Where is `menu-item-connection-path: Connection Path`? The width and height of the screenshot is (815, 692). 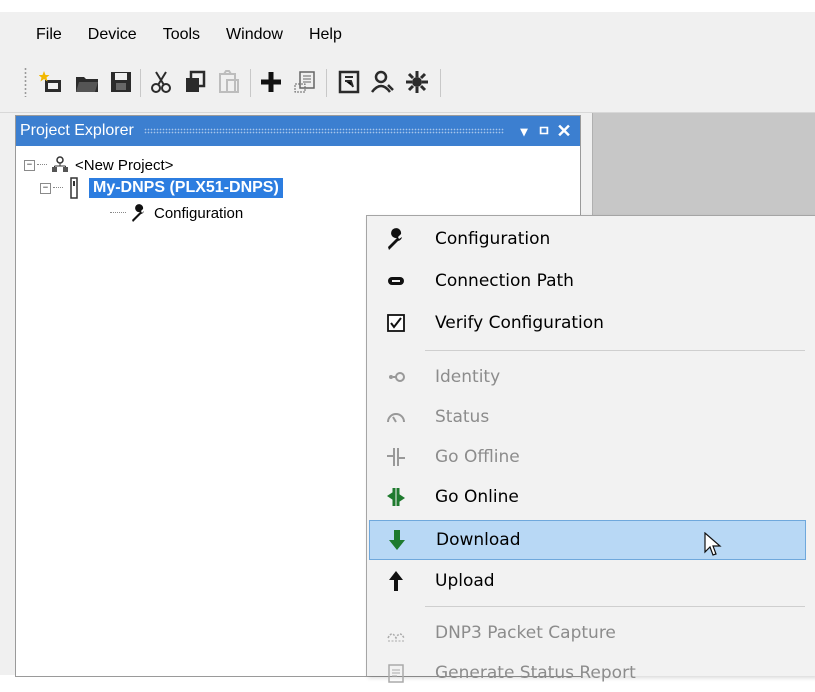 menu-item-connection-path: Connection Path is located at coordinates (587, 281).